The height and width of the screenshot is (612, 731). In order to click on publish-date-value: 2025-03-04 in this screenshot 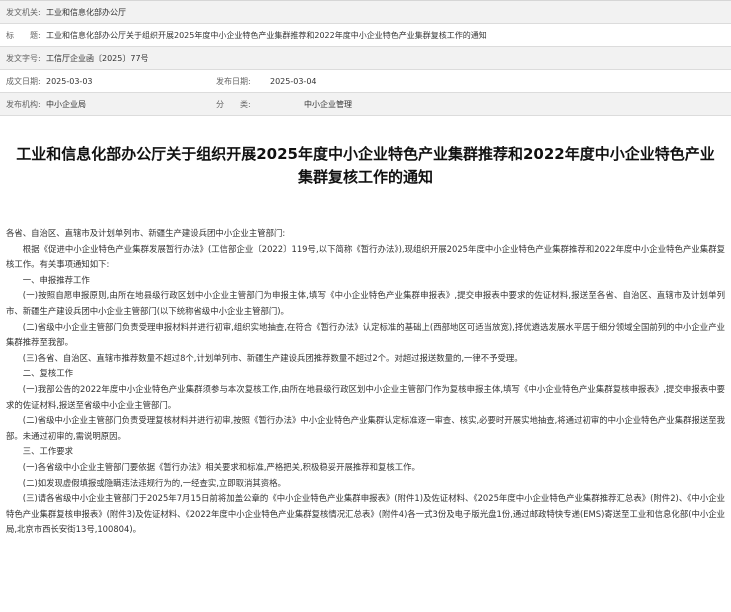, I will do `click(293, 81)`.